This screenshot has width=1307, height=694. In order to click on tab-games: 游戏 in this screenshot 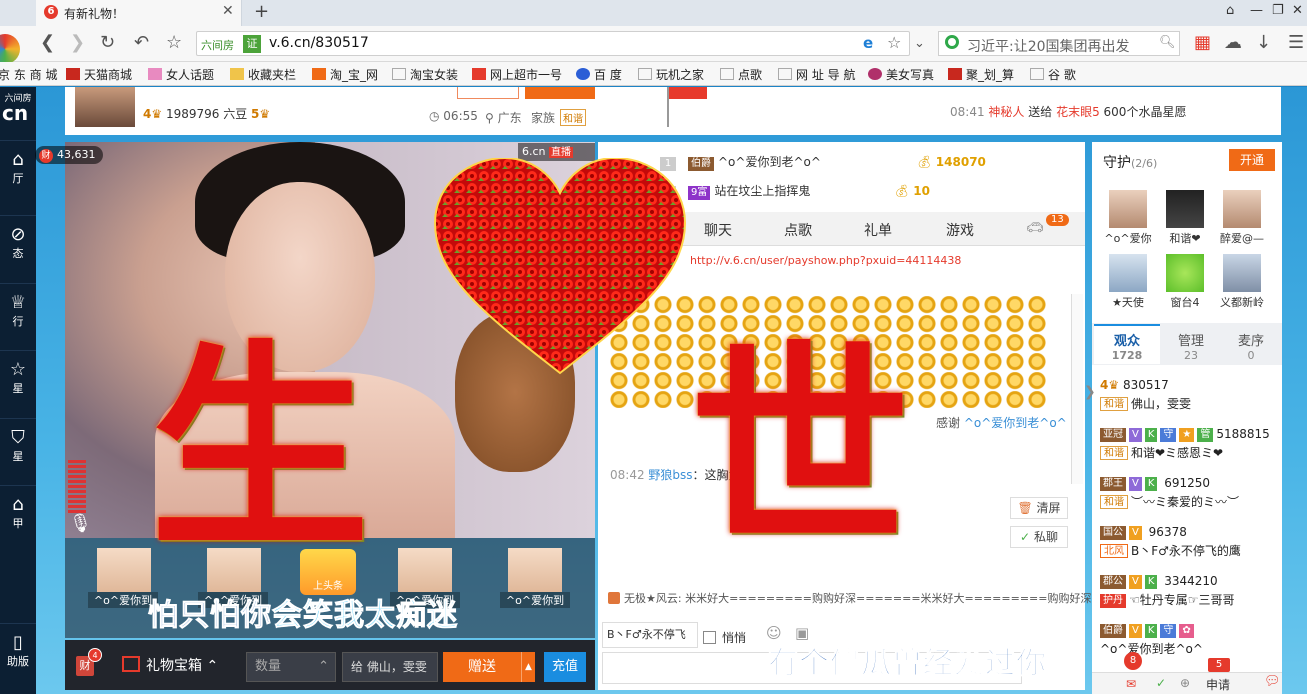, I will do `click(960, 230)`.